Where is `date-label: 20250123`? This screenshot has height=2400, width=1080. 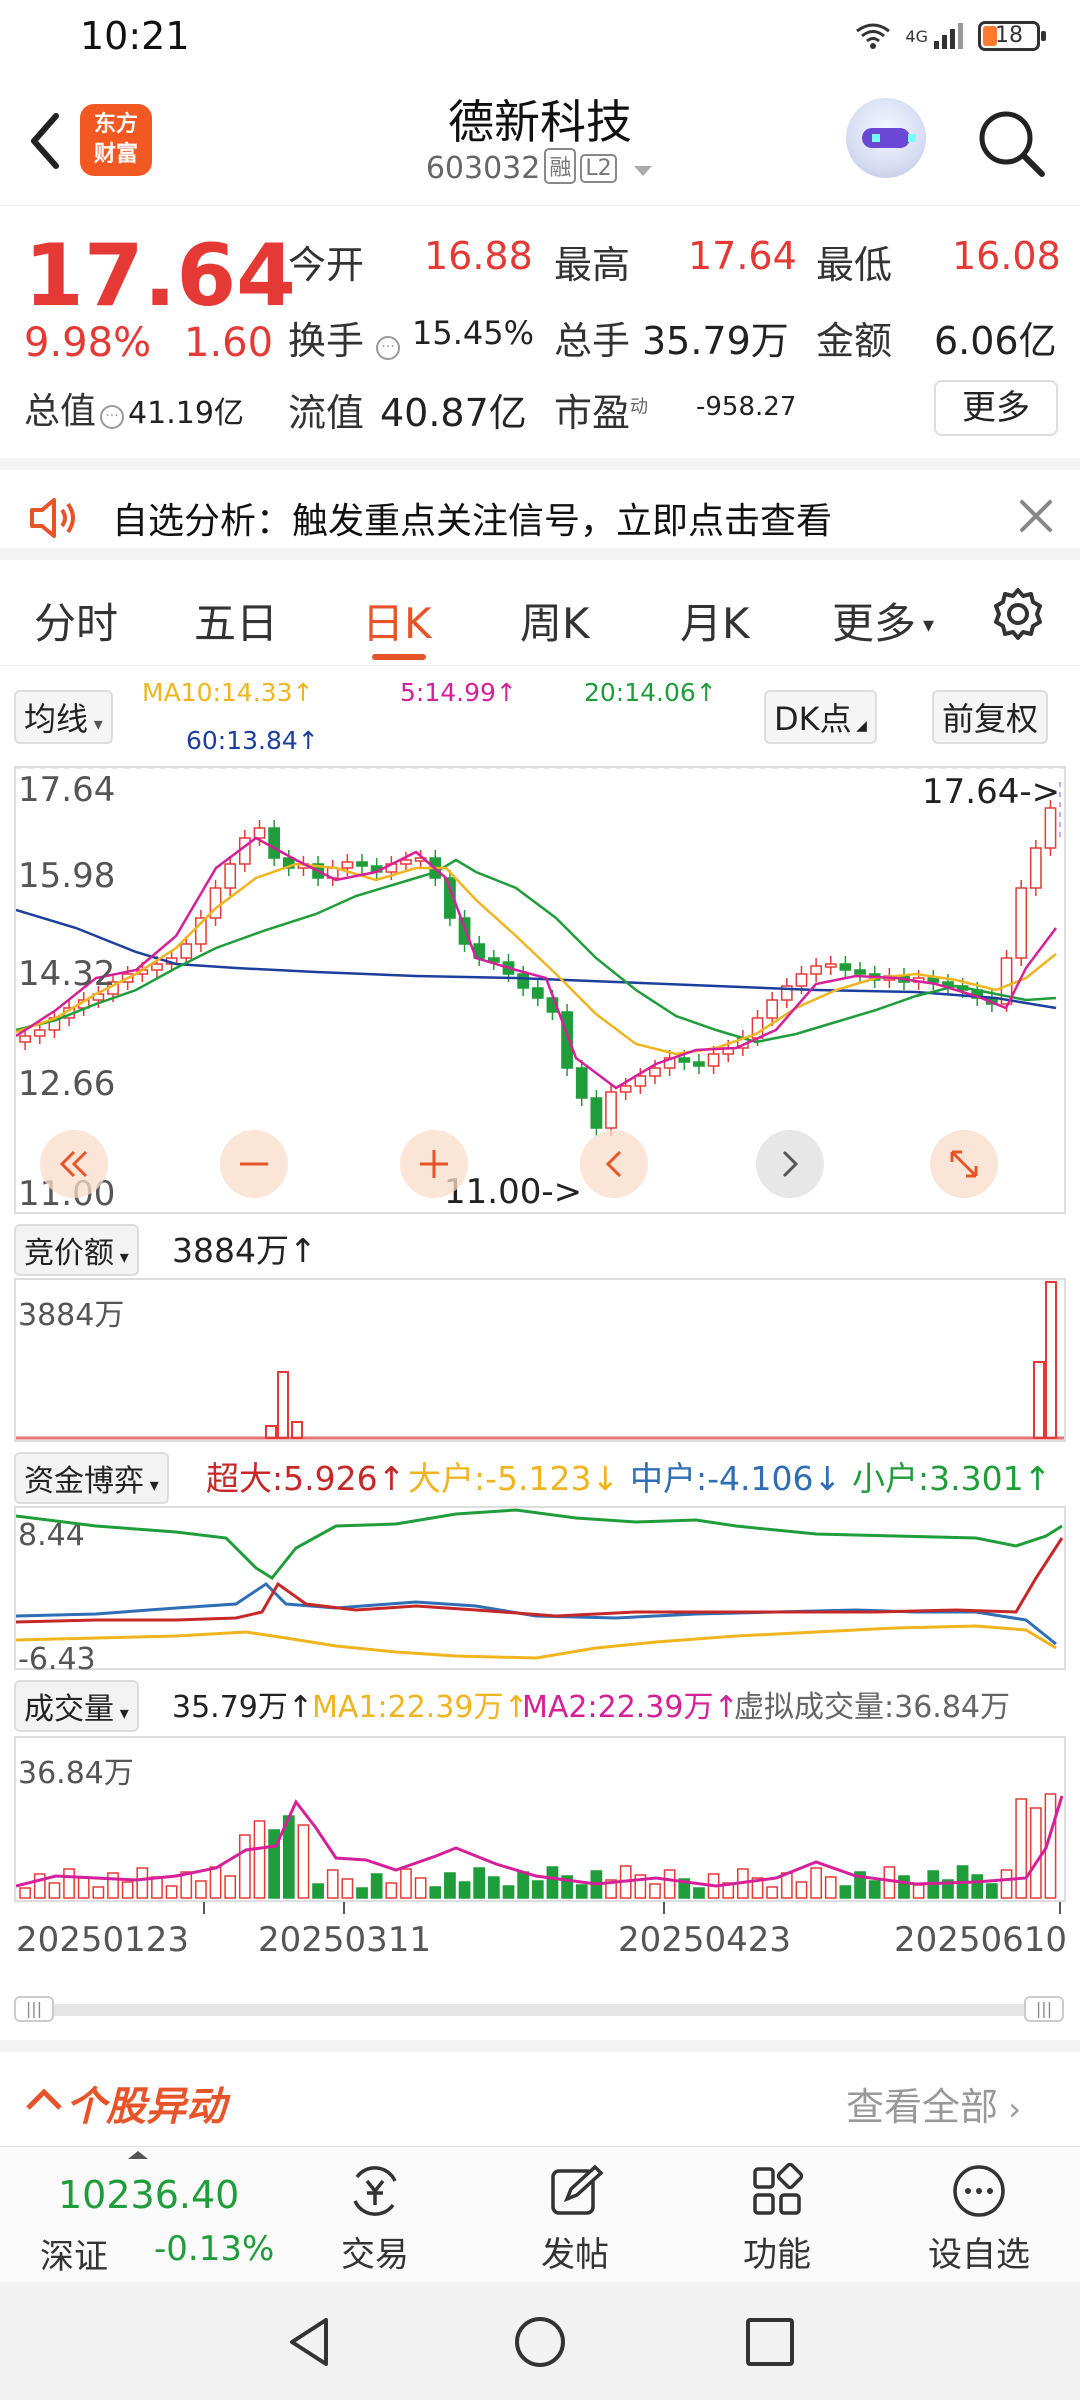 date-label: 20250123 is located at coordinates (103, 1940).